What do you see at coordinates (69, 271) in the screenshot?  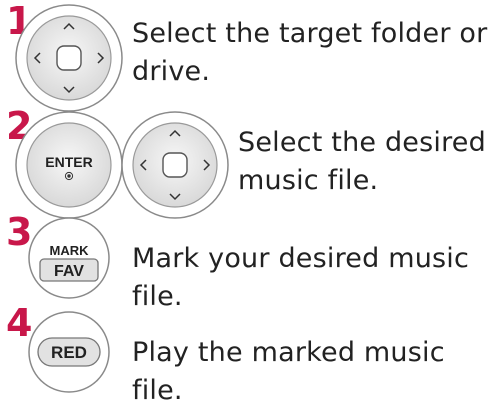 I see `fav-label: FAV` at bounding box center [69, 271].